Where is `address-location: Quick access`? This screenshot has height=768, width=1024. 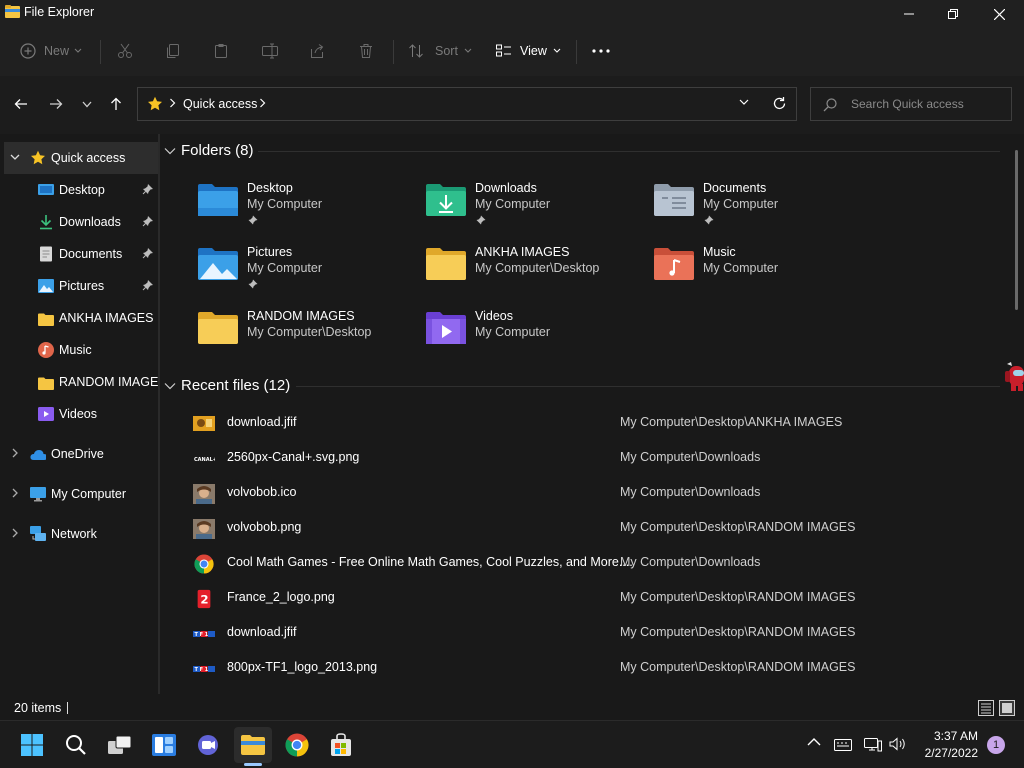 address-location: Quick access is located at coordinates (220, 104).